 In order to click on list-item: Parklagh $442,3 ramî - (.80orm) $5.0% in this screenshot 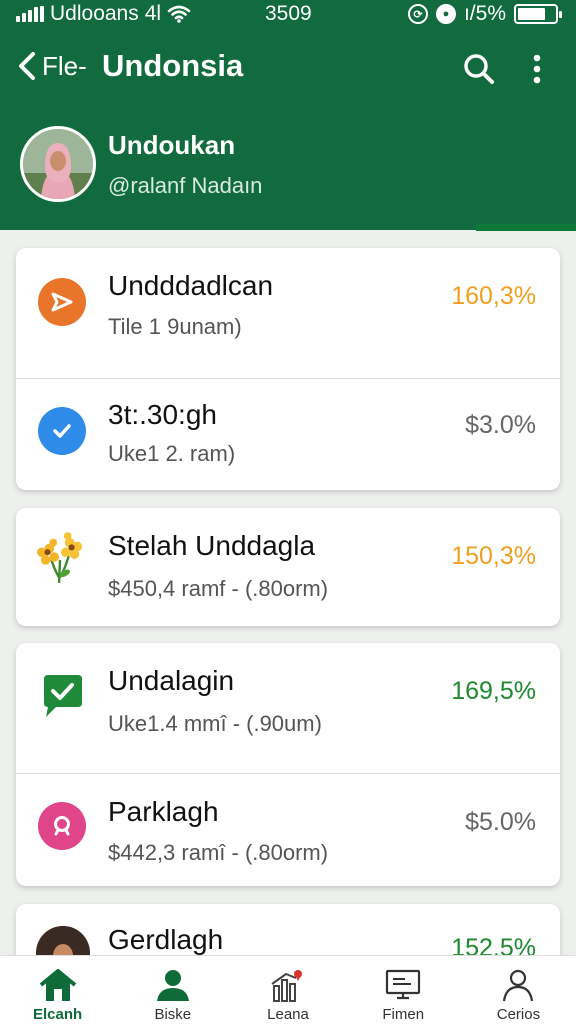, I will do `click(288, 829)`.